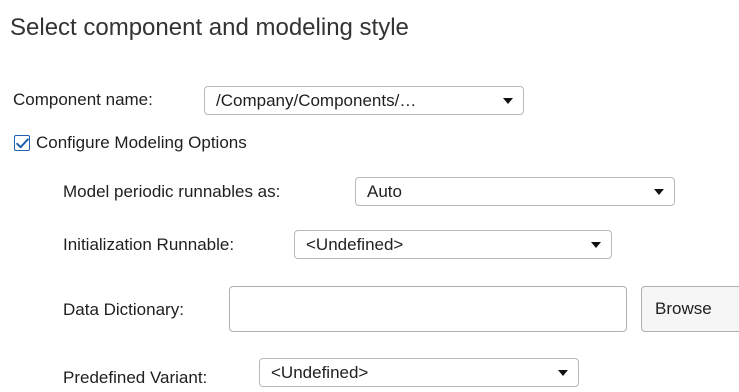 This screenshot has height=392, width=739. Describe the element at coordinates (83, 99) in the screenshot. I see `component-name-label: Component name:` at that location.